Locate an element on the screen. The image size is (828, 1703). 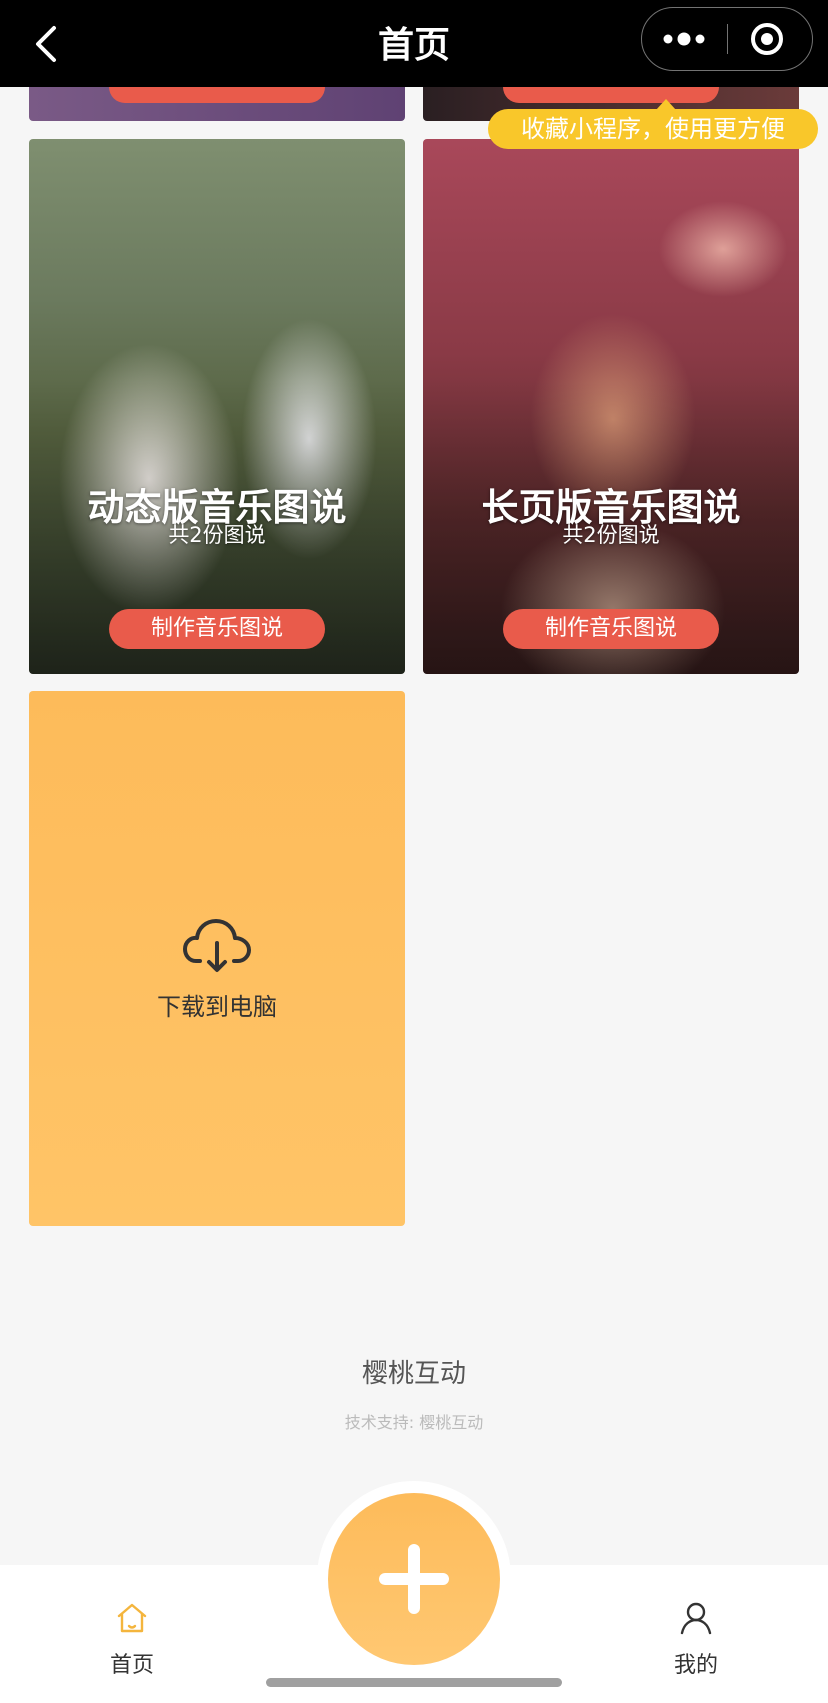
template-card-longpage: 长页版音乐图说 共2份图说 制作音乐图说 is located at coordinates (611, 406).